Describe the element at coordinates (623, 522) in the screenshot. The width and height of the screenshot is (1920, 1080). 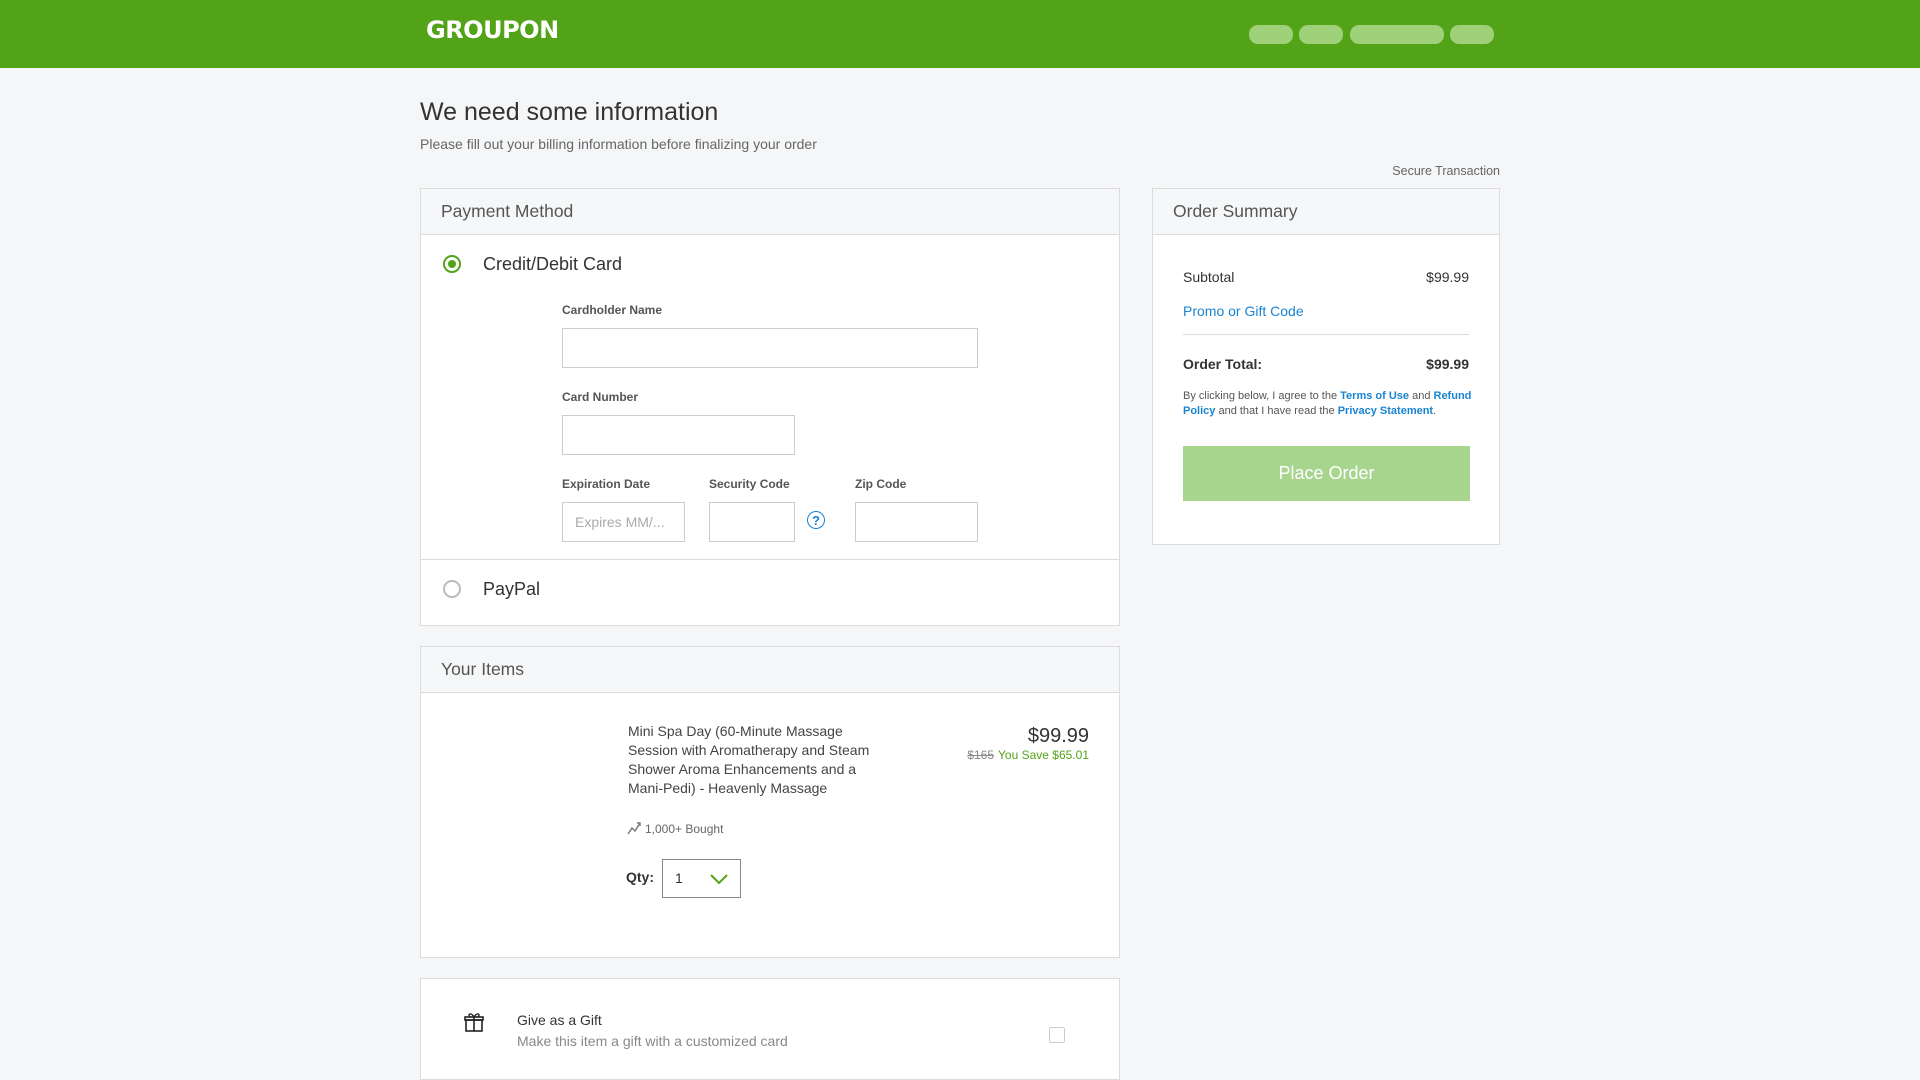
I see `expiration-date-input` at that location.